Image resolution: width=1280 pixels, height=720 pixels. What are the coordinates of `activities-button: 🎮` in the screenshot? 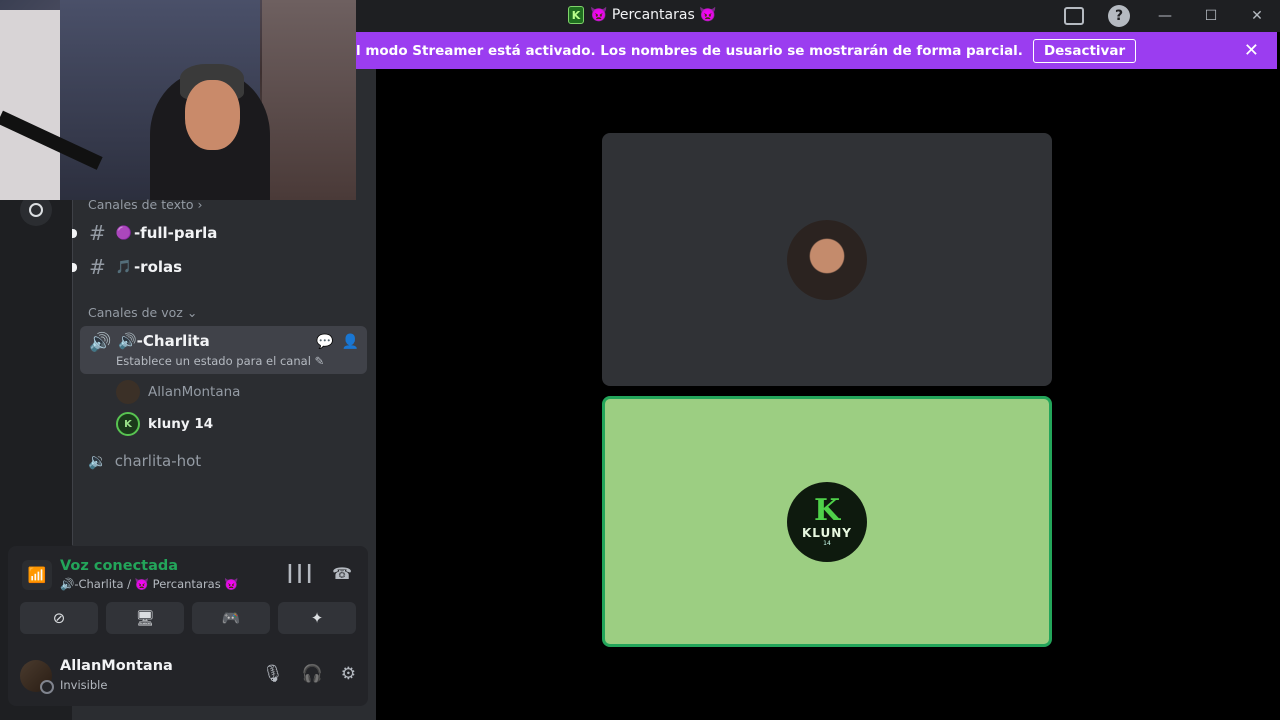 It's located at (231, 618).